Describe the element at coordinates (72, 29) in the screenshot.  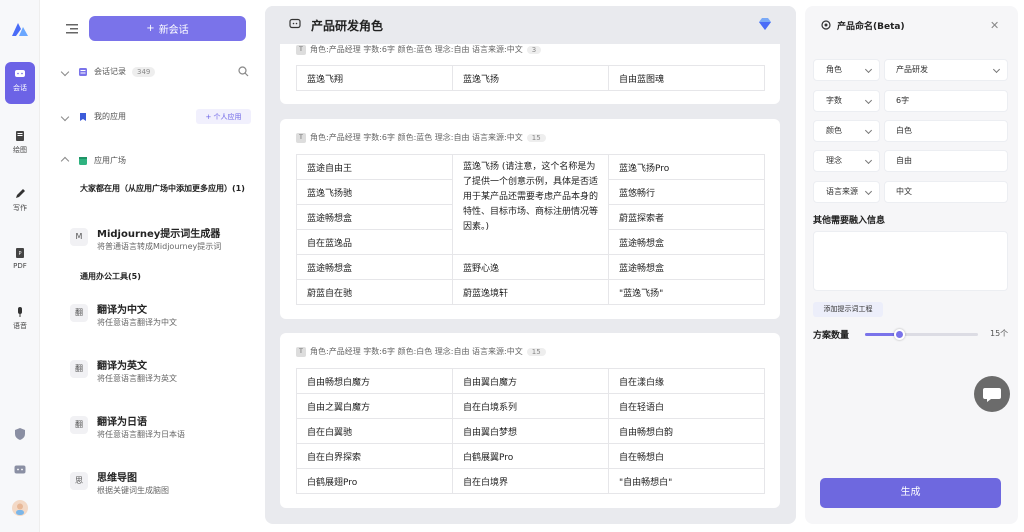
I see `collapse-sidebar-icon` at that location.